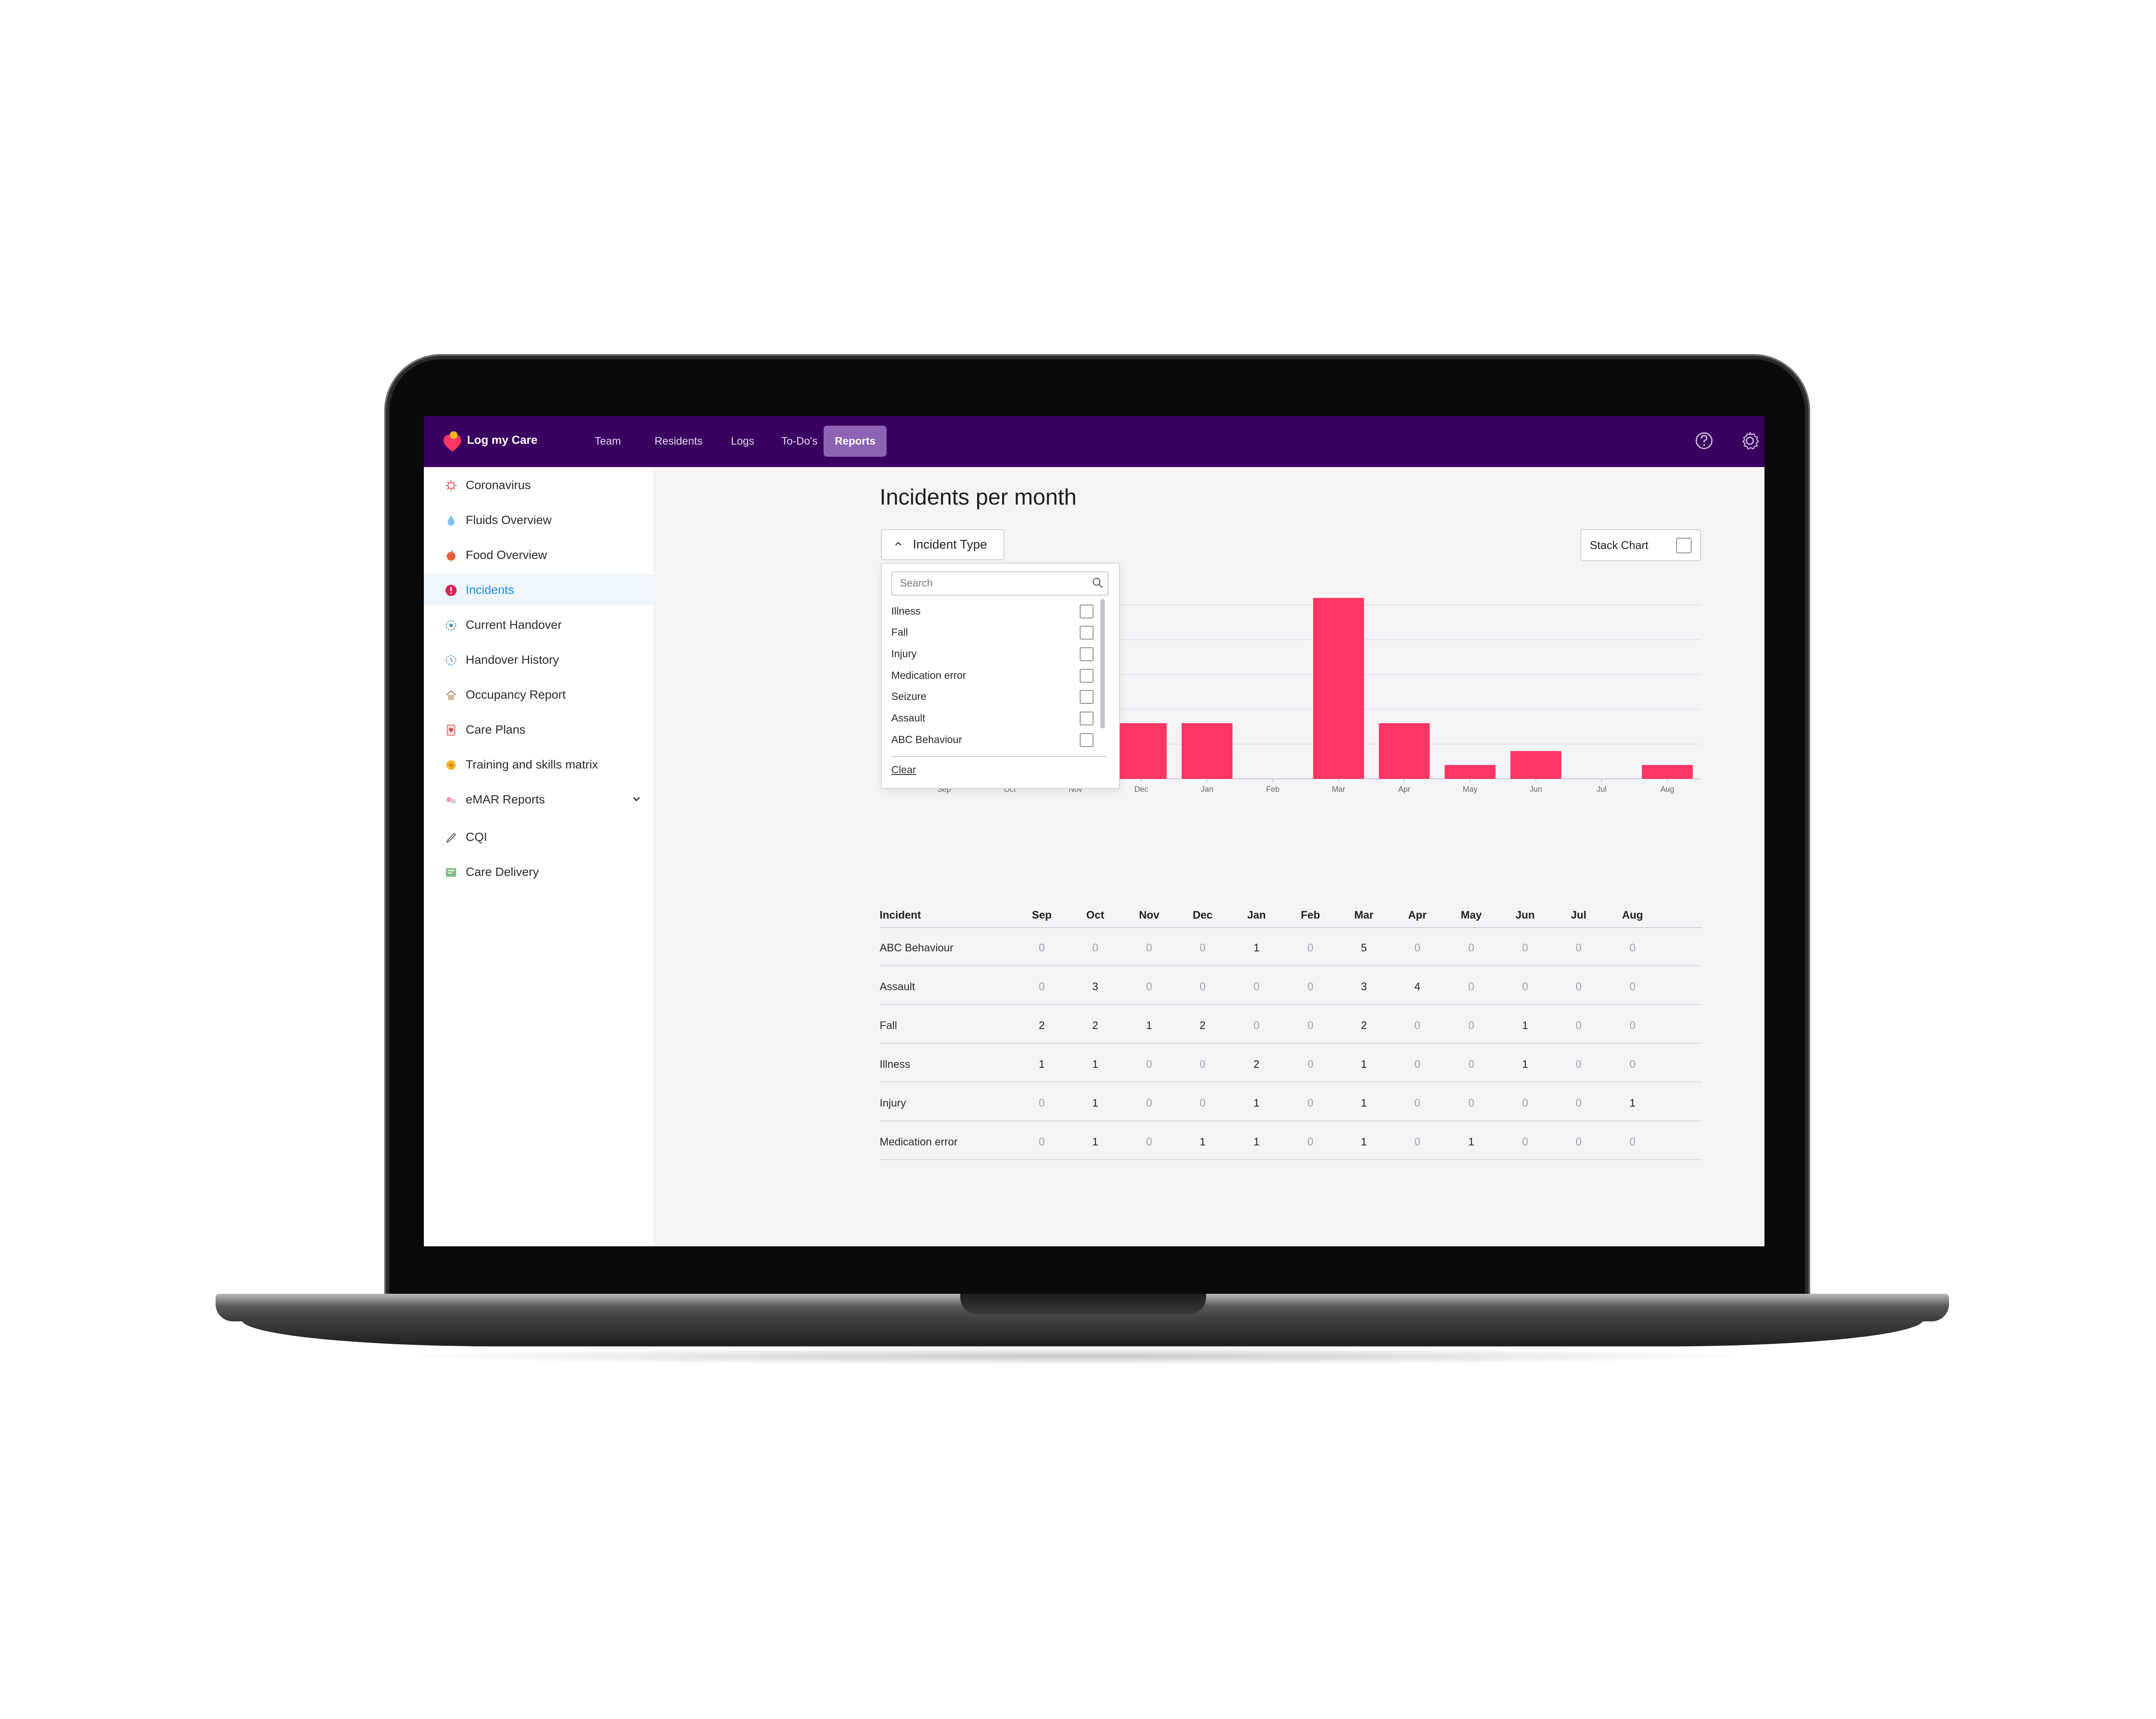 The width and height of the screenshot is (2156, 1719). I want to click on chevron-down-icon, so click(636, 799).